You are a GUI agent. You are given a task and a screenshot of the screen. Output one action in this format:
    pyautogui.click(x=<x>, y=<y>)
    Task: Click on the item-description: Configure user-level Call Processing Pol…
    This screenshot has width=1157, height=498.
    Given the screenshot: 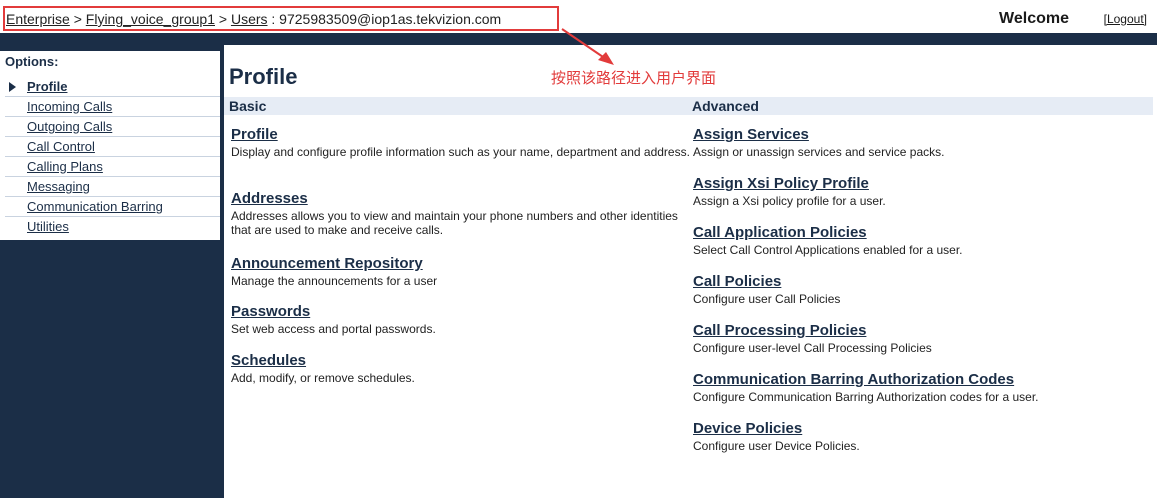 What is the action you would take?
    pyautogui.click(x=812, y=348)
    